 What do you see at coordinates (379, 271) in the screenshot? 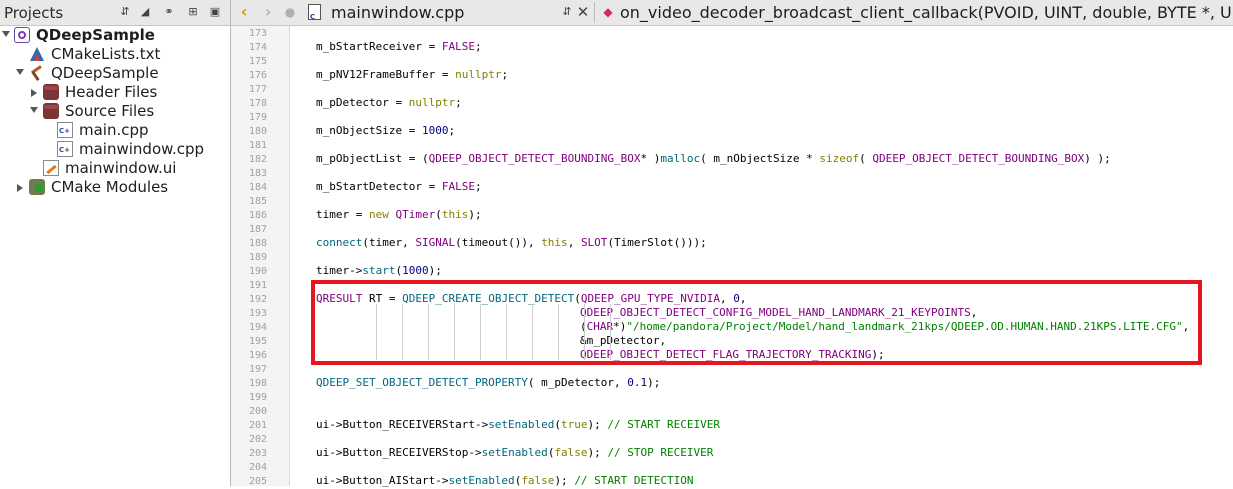
I see `code-line: timer->start(1000);` at bounding box center [379, 271].